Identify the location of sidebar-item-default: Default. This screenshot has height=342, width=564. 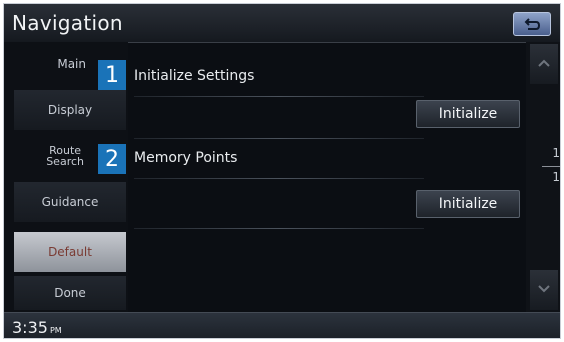
(70, 252).